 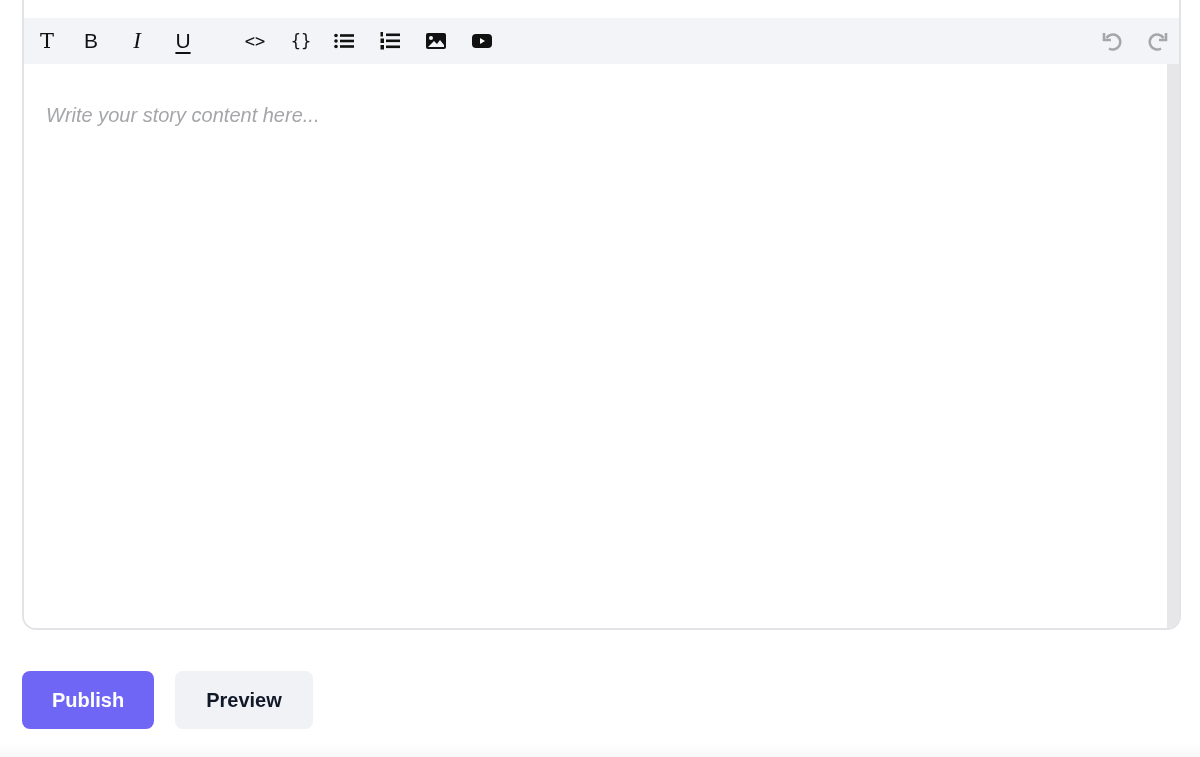 What do you see at coordinates (137, 41) in the screenshot?
I see `italic-button: I` at bounding box center [137, 41].